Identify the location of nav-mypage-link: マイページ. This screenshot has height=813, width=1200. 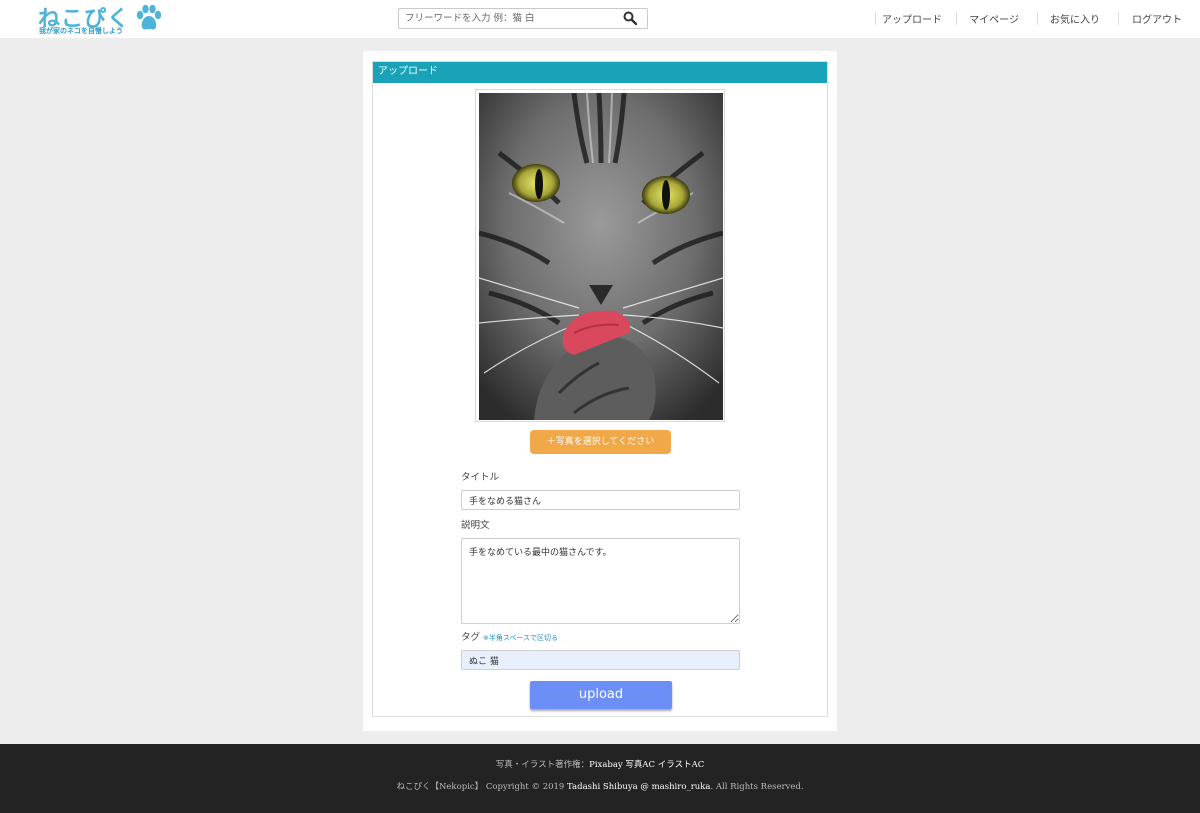
(994, 18).